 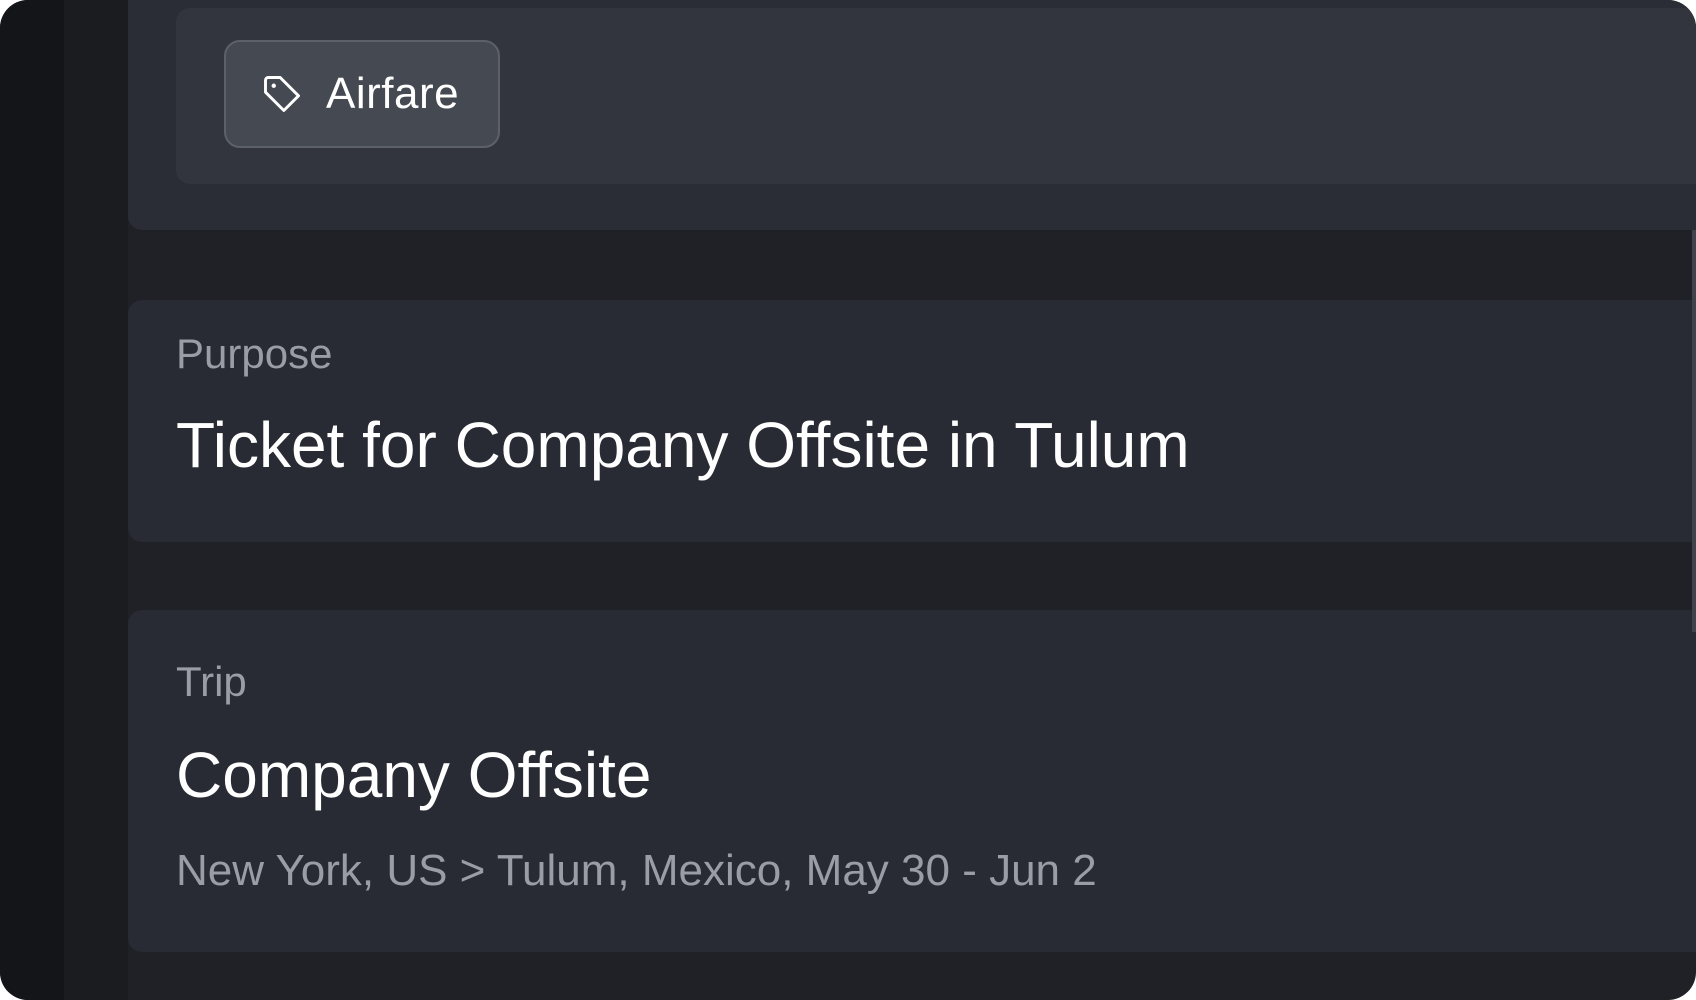 I want to click on purpose-label: Purpose, so click(x=254, y=353).